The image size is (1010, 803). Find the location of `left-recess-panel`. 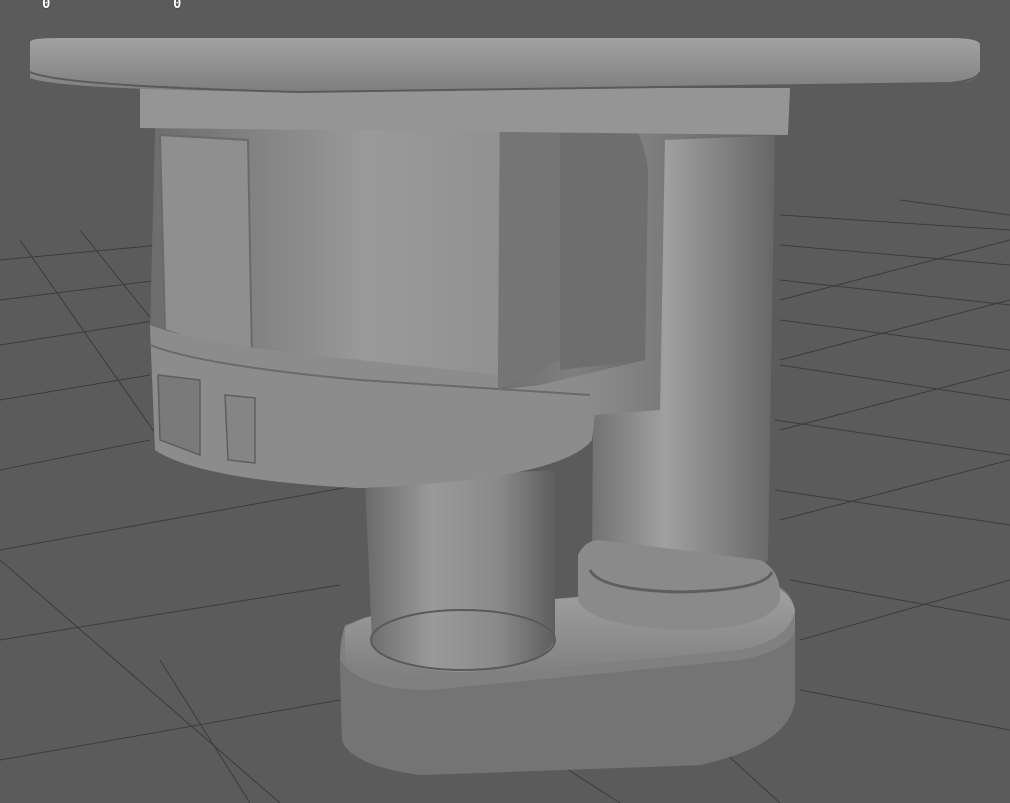

left-recess-panel is located at coordinates (206, 247).